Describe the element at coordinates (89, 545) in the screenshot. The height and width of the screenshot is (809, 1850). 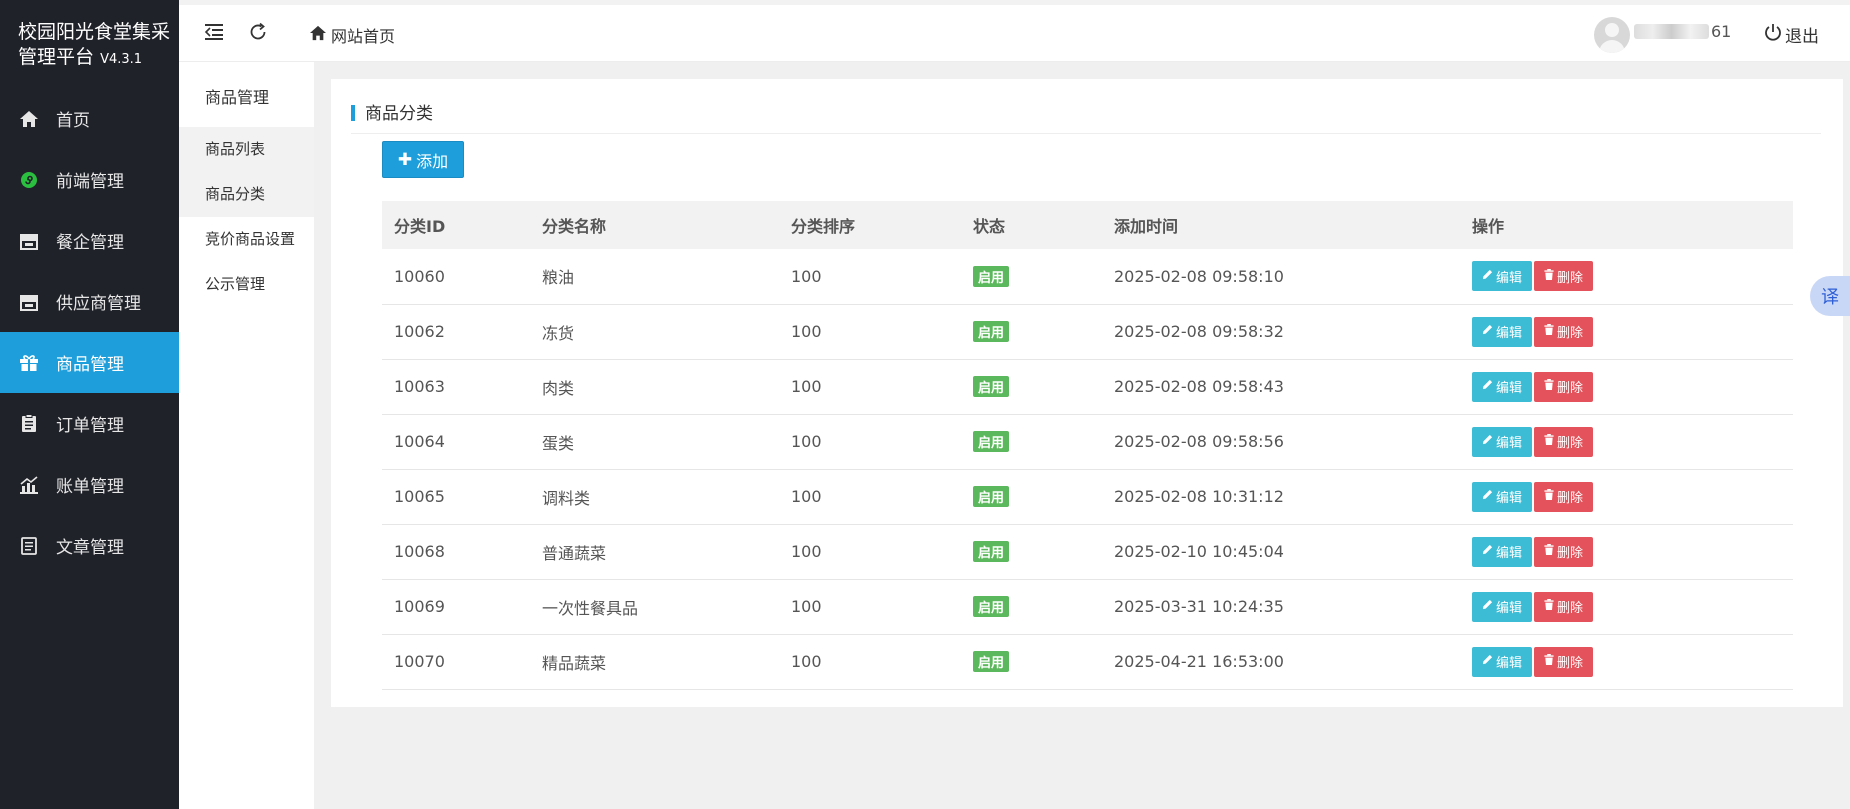
I see `sidebar-item-articles: 文章管理` at that location.